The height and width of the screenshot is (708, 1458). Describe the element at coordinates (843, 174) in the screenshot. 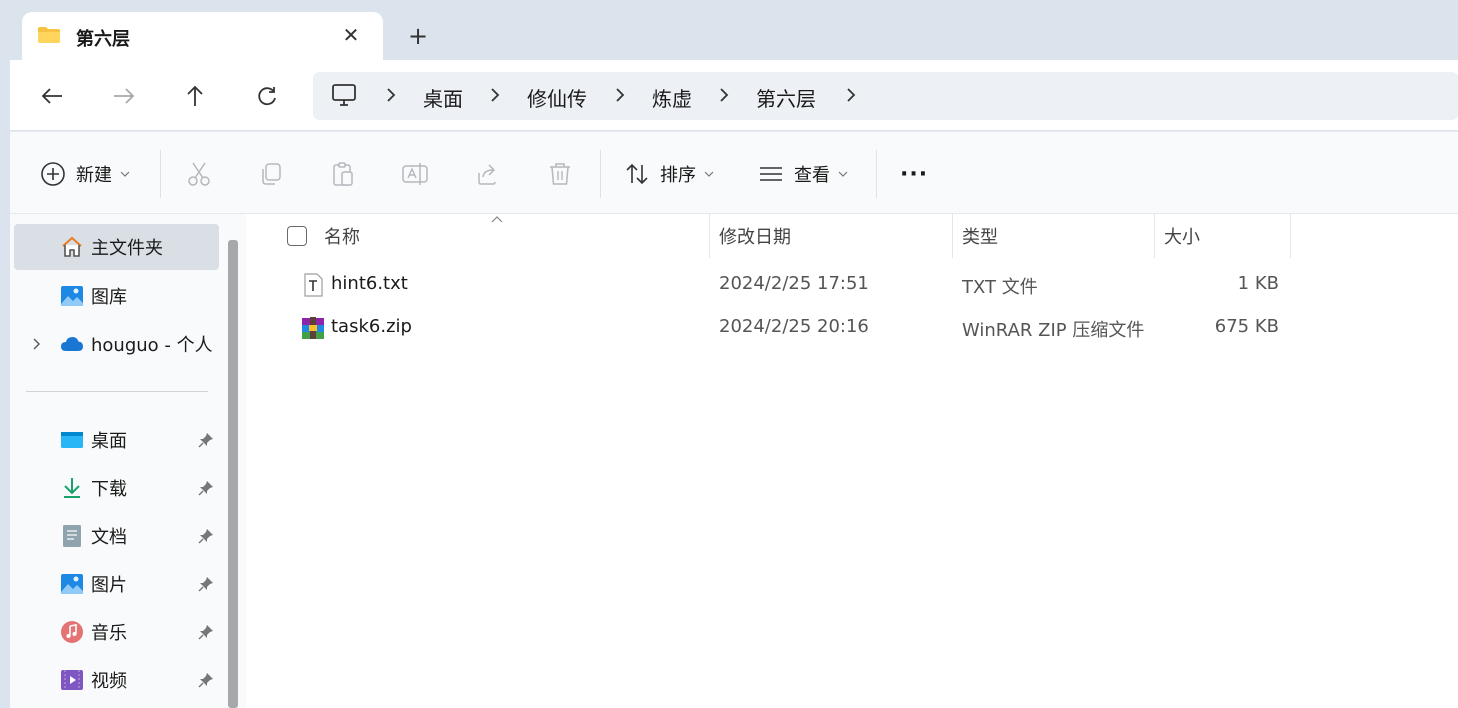

I see `chevron-down-icon` at that location.